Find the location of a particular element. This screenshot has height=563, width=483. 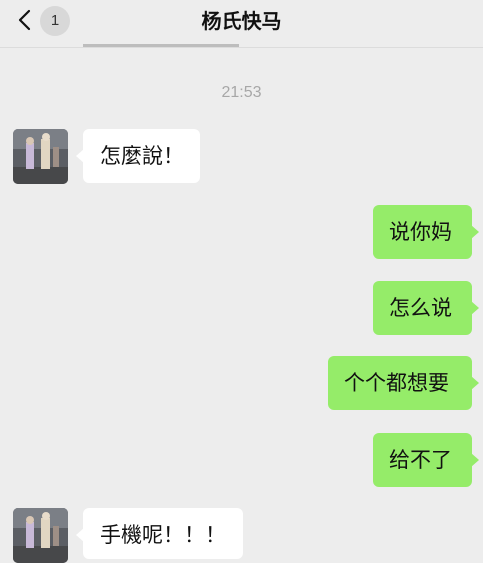

header-divider is located at coordinates (241, 47).